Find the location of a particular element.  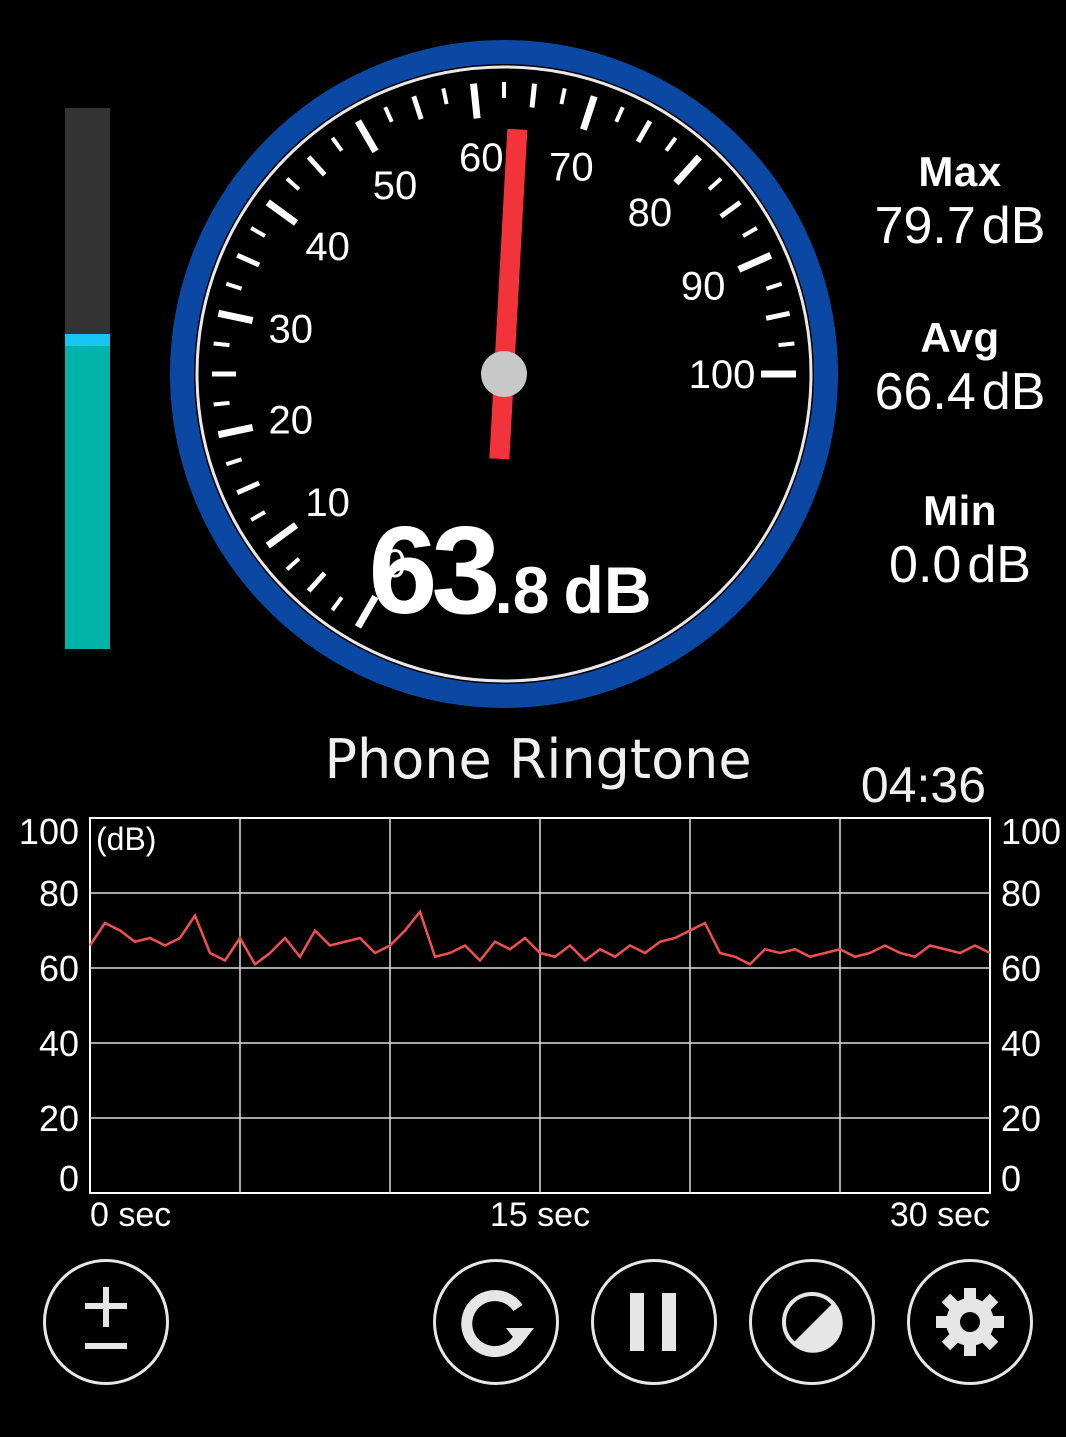

stat-avg: Avg 66.4 dB is located at coordinates (960, 368).